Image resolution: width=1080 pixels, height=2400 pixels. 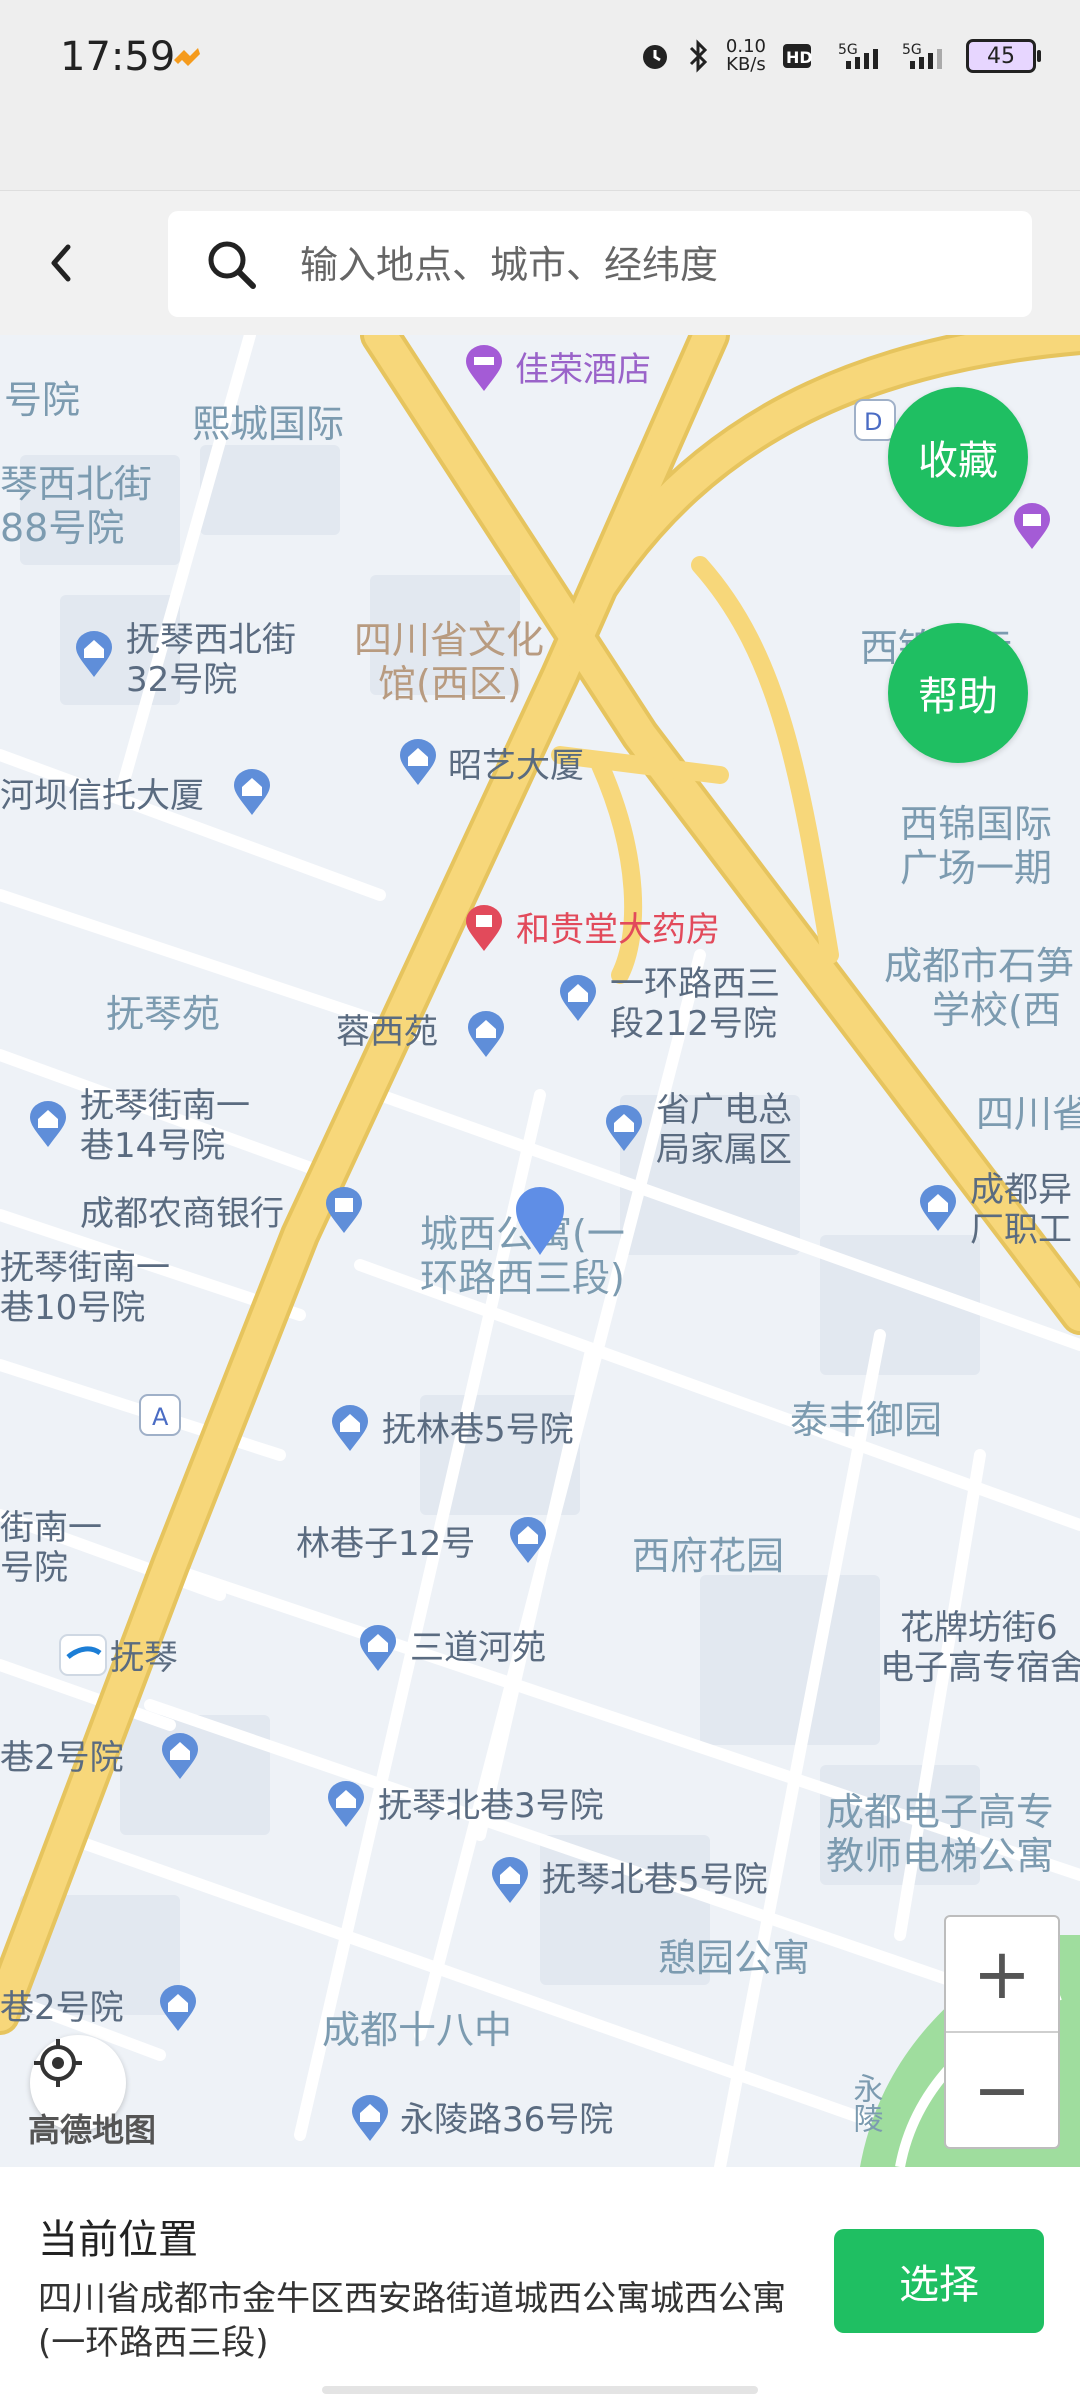 What do you see at coordinates (268, 424) in the screenshot?
I see `map-label: 熙城国际` at bounding box center [268, 424].